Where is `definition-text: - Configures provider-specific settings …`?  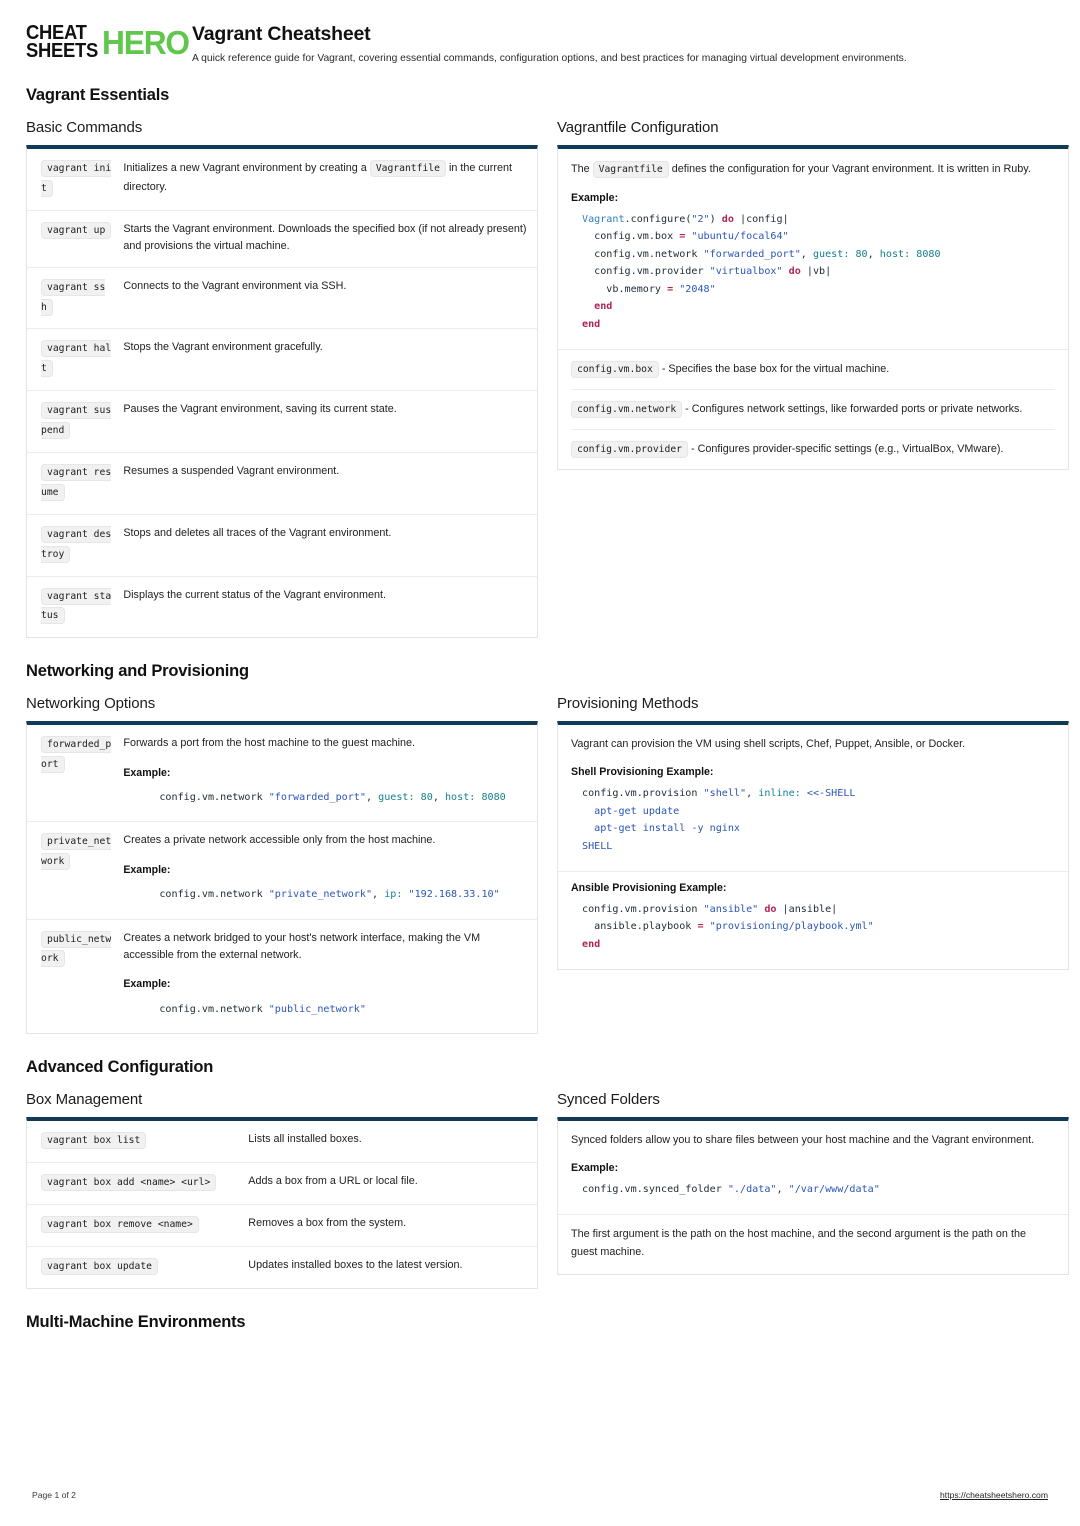
definition-text: - Configures provider-specific settings … is located at coordinates (845, 448).